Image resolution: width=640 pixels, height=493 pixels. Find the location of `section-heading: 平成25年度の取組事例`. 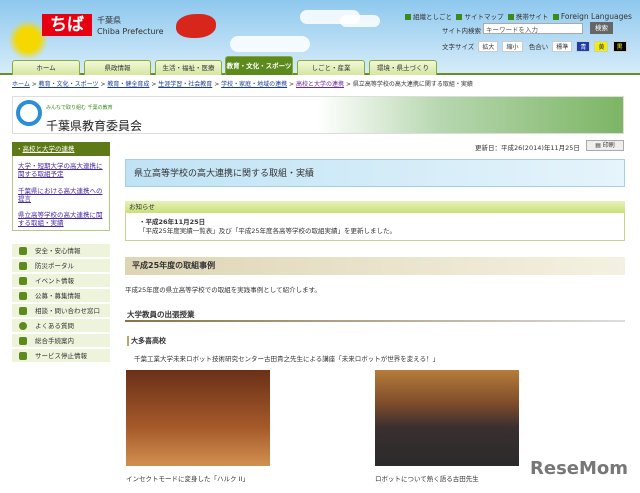

section-heading: 平成25年度の取組事例 is located at coordinates (375, 266).